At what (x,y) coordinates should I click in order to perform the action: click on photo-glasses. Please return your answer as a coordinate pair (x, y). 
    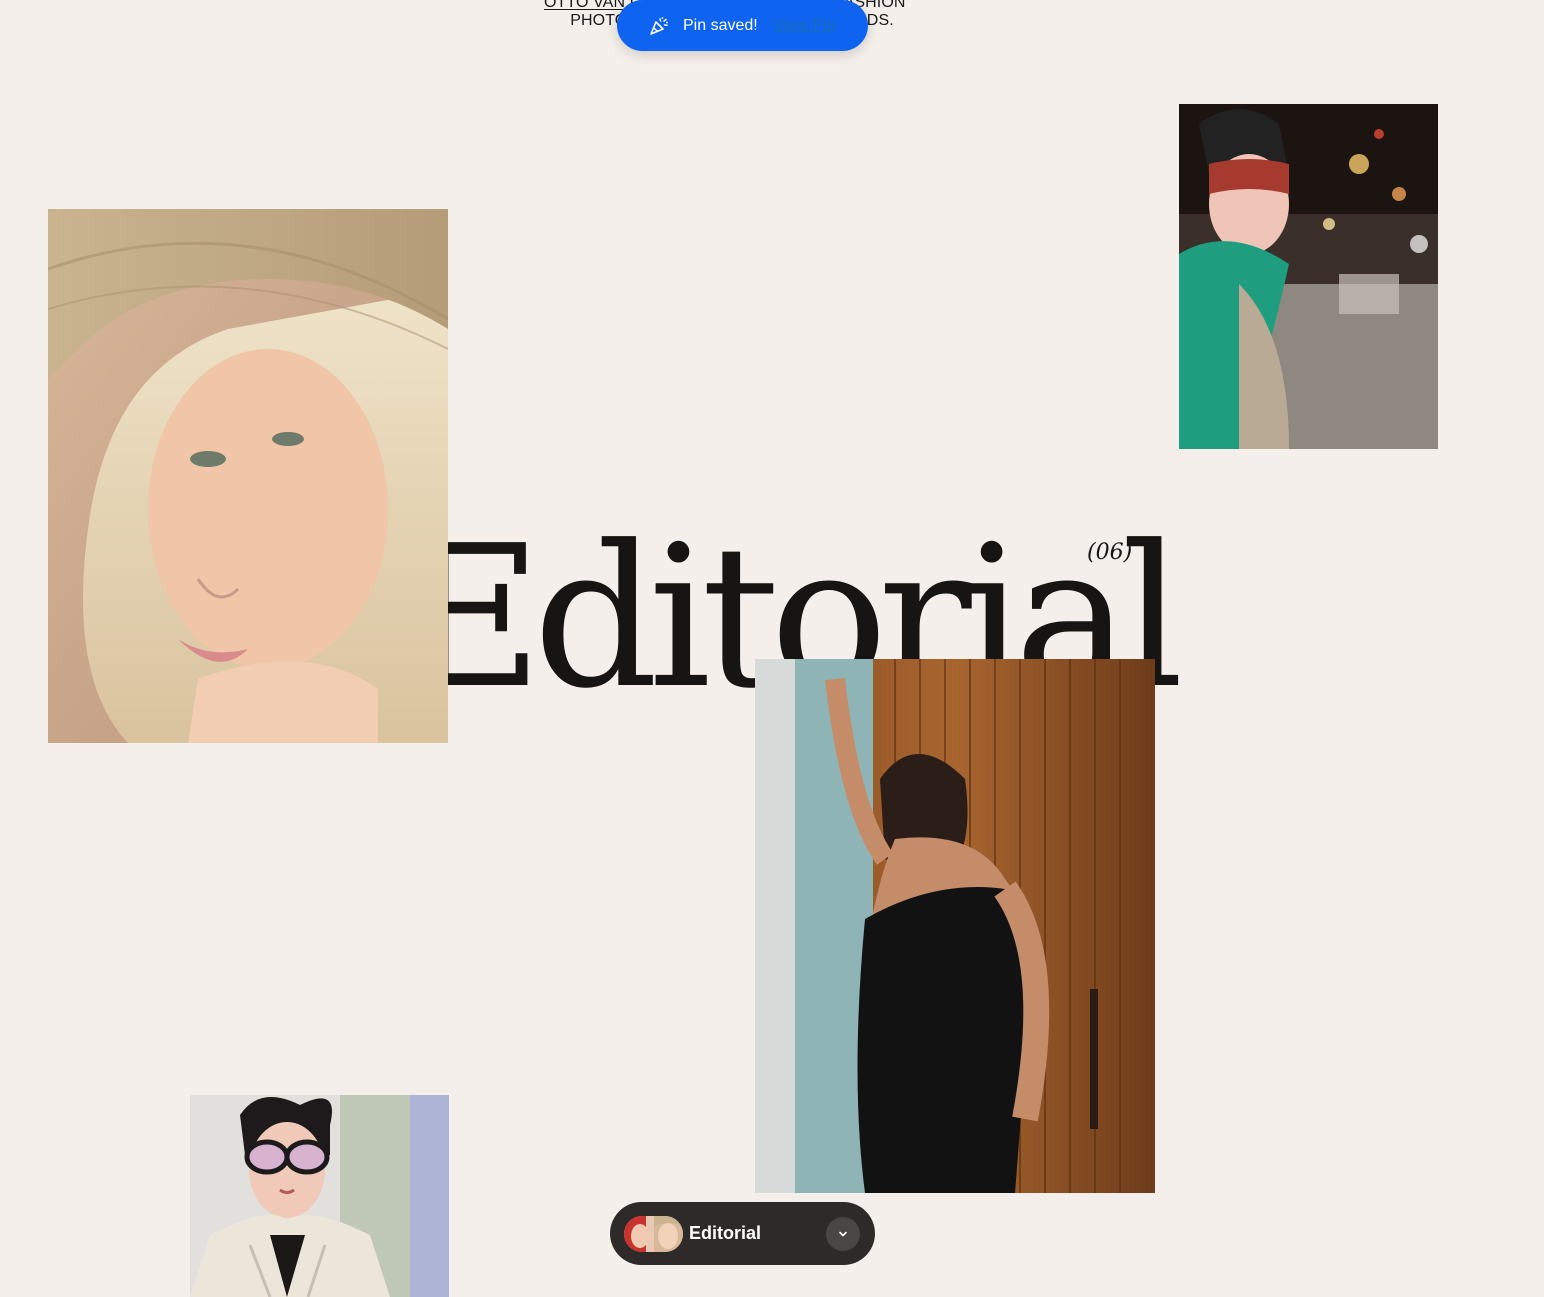
    Looking at the image, I should click on (319, 1196).